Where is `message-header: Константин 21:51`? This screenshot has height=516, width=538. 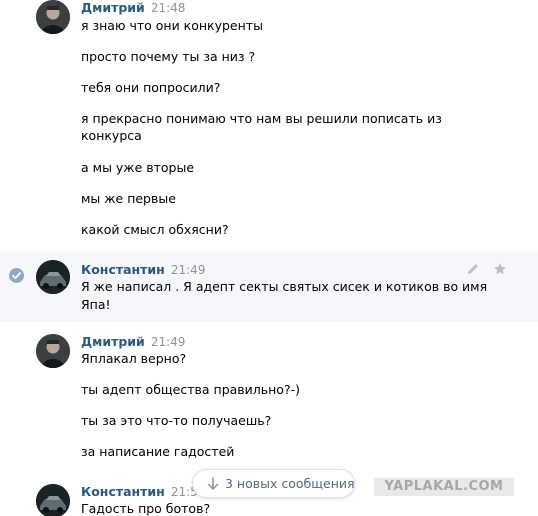
message-header: Константин 21:51 is located at coordinates (143, 492).